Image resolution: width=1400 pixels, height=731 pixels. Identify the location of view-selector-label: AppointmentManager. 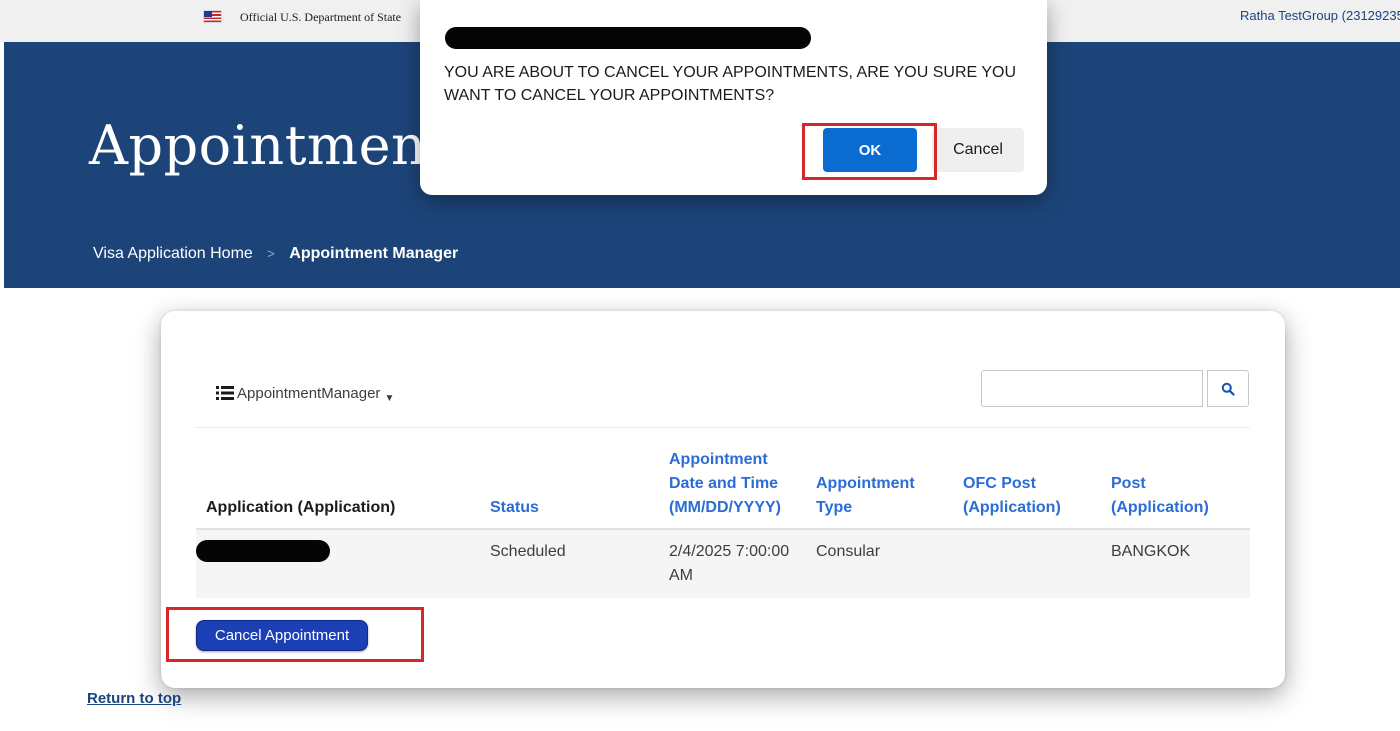
(309, 393).